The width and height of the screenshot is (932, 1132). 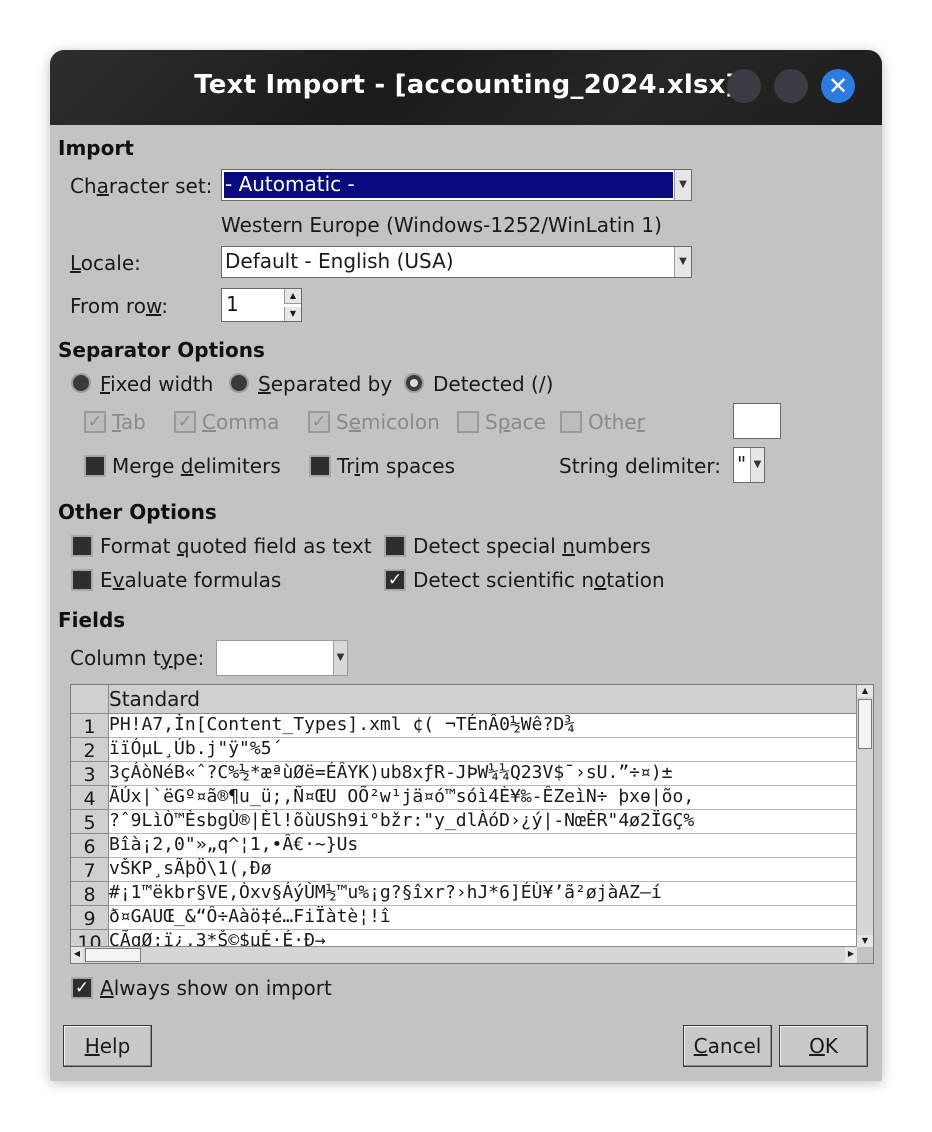 I want to click on column-type-label: Column type:, so click(x=137, y=658).